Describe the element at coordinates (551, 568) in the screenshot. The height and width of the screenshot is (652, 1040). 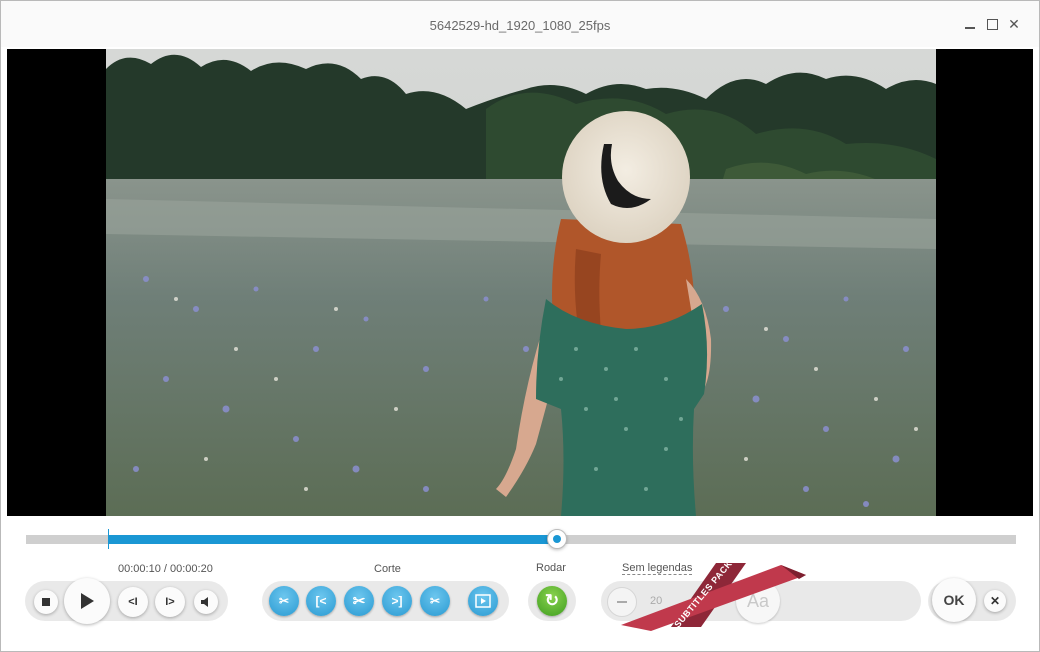
I see `rotate-label: Rodar` at that location.